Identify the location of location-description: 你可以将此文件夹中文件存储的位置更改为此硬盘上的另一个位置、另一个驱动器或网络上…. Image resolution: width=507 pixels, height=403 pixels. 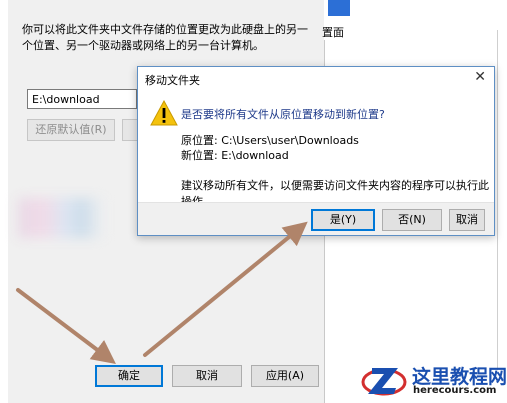
(165, 37).